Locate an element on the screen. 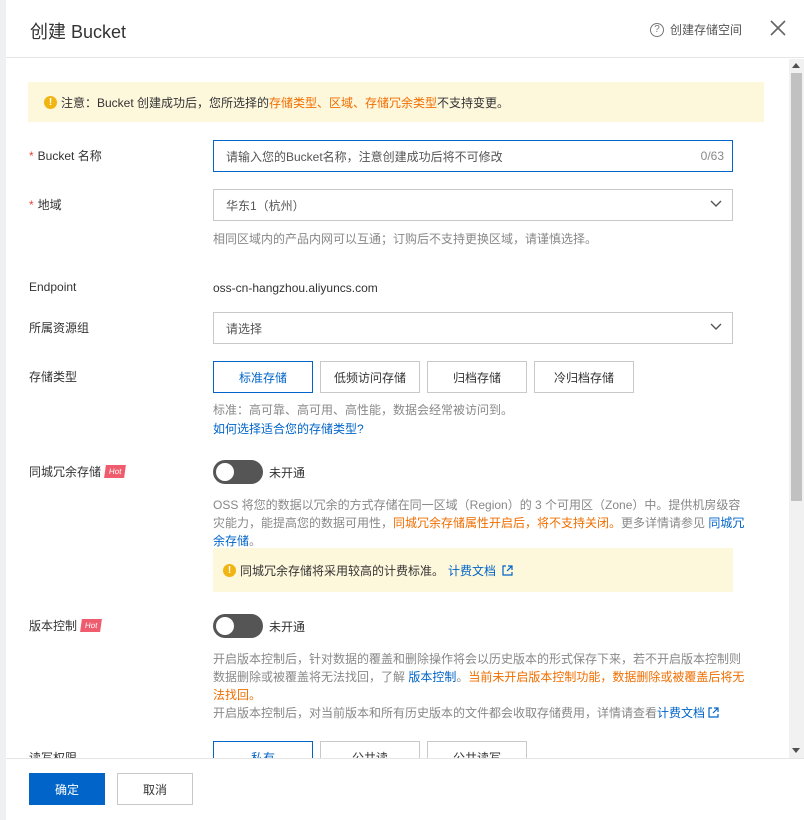  billing-doc-link: 计费文档 is located at coordinates (480, 570).